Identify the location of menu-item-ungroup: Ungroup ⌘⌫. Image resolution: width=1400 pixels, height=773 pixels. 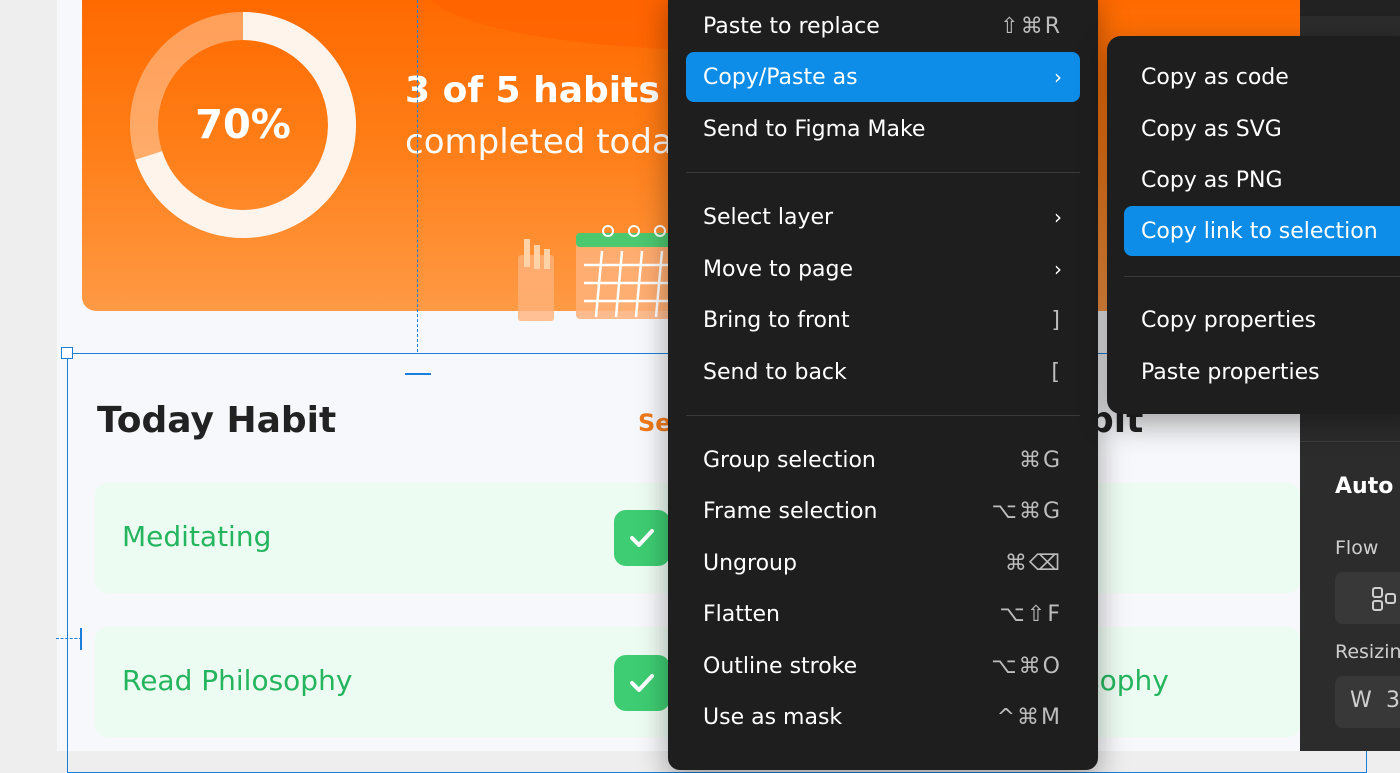
(883, 563).